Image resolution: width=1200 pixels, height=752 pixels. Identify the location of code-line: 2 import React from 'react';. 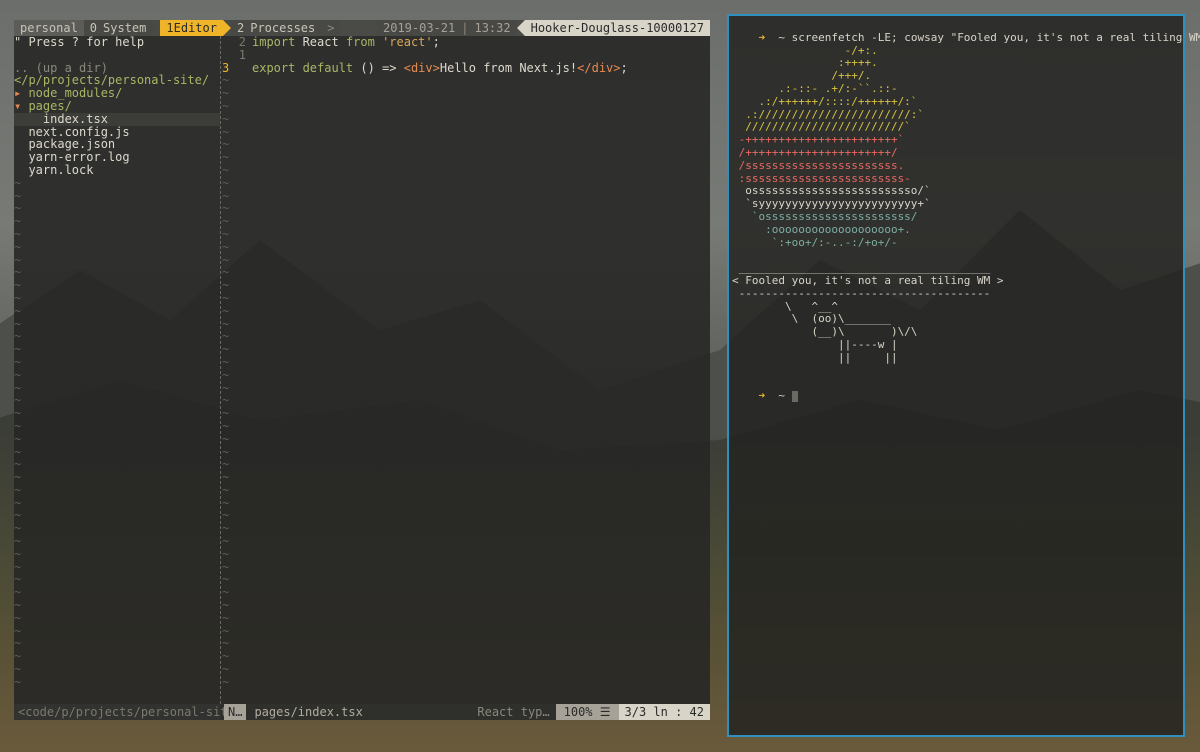
(466, 42).